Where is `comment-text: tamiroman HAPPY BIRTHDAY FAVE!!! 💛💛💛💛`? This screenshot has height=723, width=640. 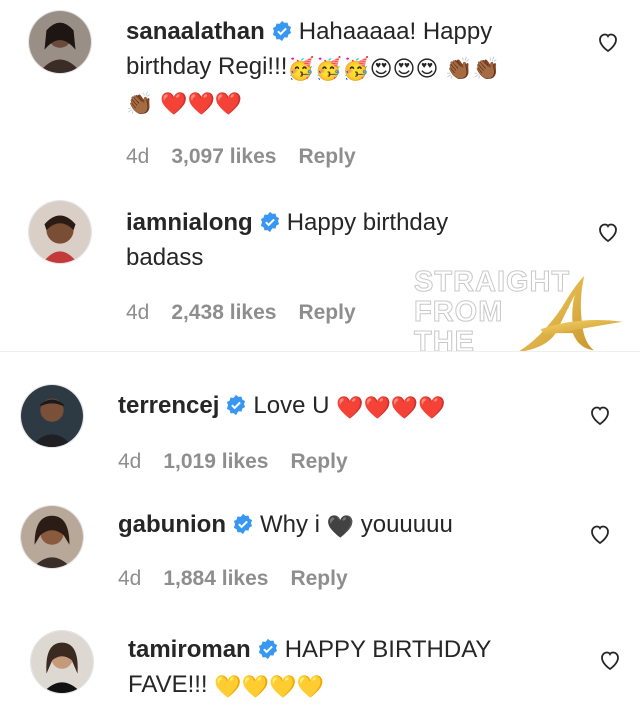 comment-text: tamiroman HAPPY BIRTHDAY FAVE!!! 💛💛💛💛 is located at coordinates (348, 667).